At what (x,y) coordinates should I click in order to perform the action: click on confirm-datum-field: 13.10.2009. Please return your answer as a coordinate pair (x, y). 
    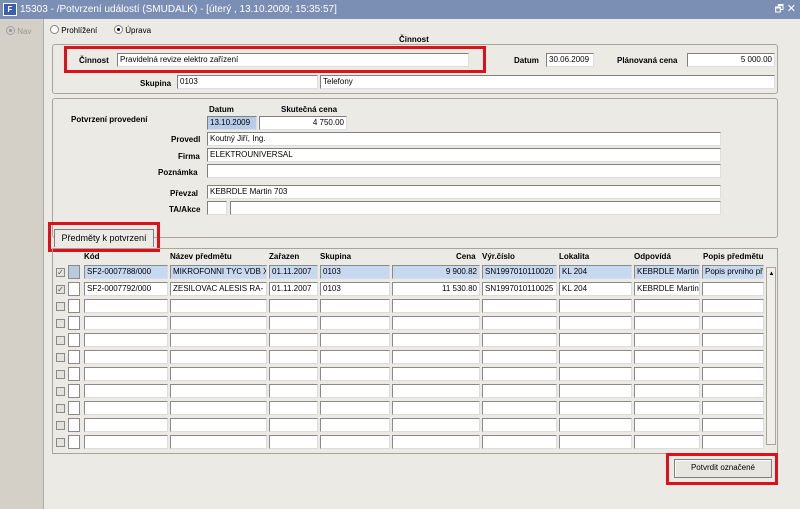
    Looking at the image, I should click on (232, 123).